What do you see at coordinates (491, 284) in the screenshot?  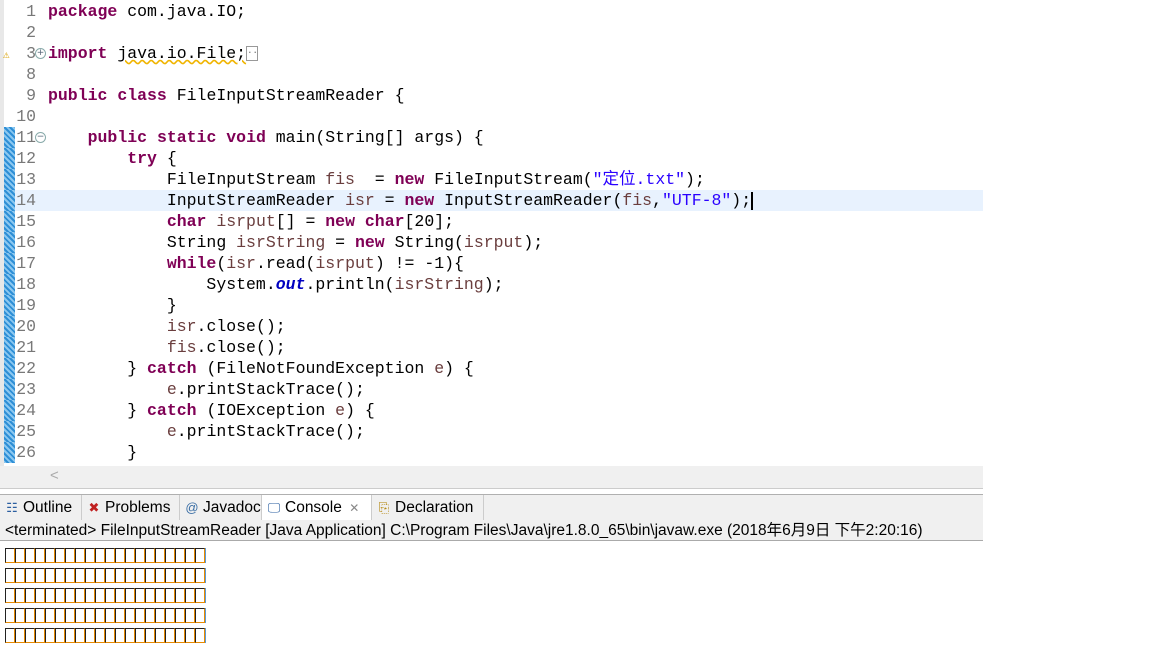 I see `code-line: 18 System.out.println(isrString);` at bounding box center [491, 284].